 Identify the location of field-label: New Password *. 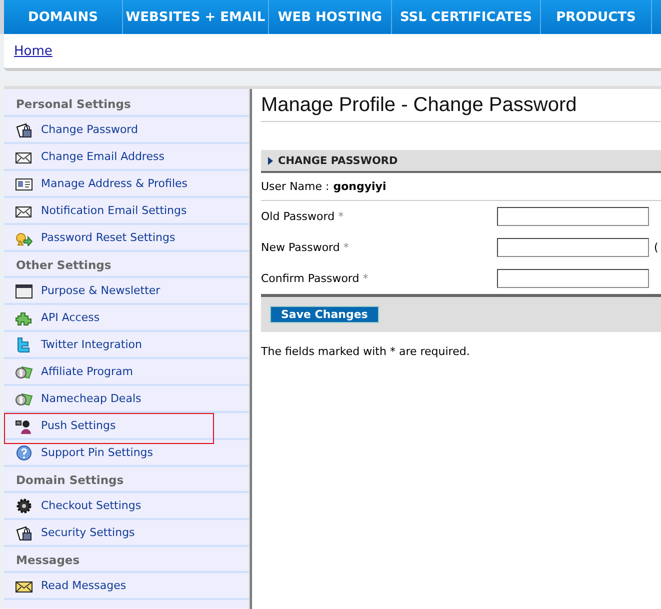
(305, 247).